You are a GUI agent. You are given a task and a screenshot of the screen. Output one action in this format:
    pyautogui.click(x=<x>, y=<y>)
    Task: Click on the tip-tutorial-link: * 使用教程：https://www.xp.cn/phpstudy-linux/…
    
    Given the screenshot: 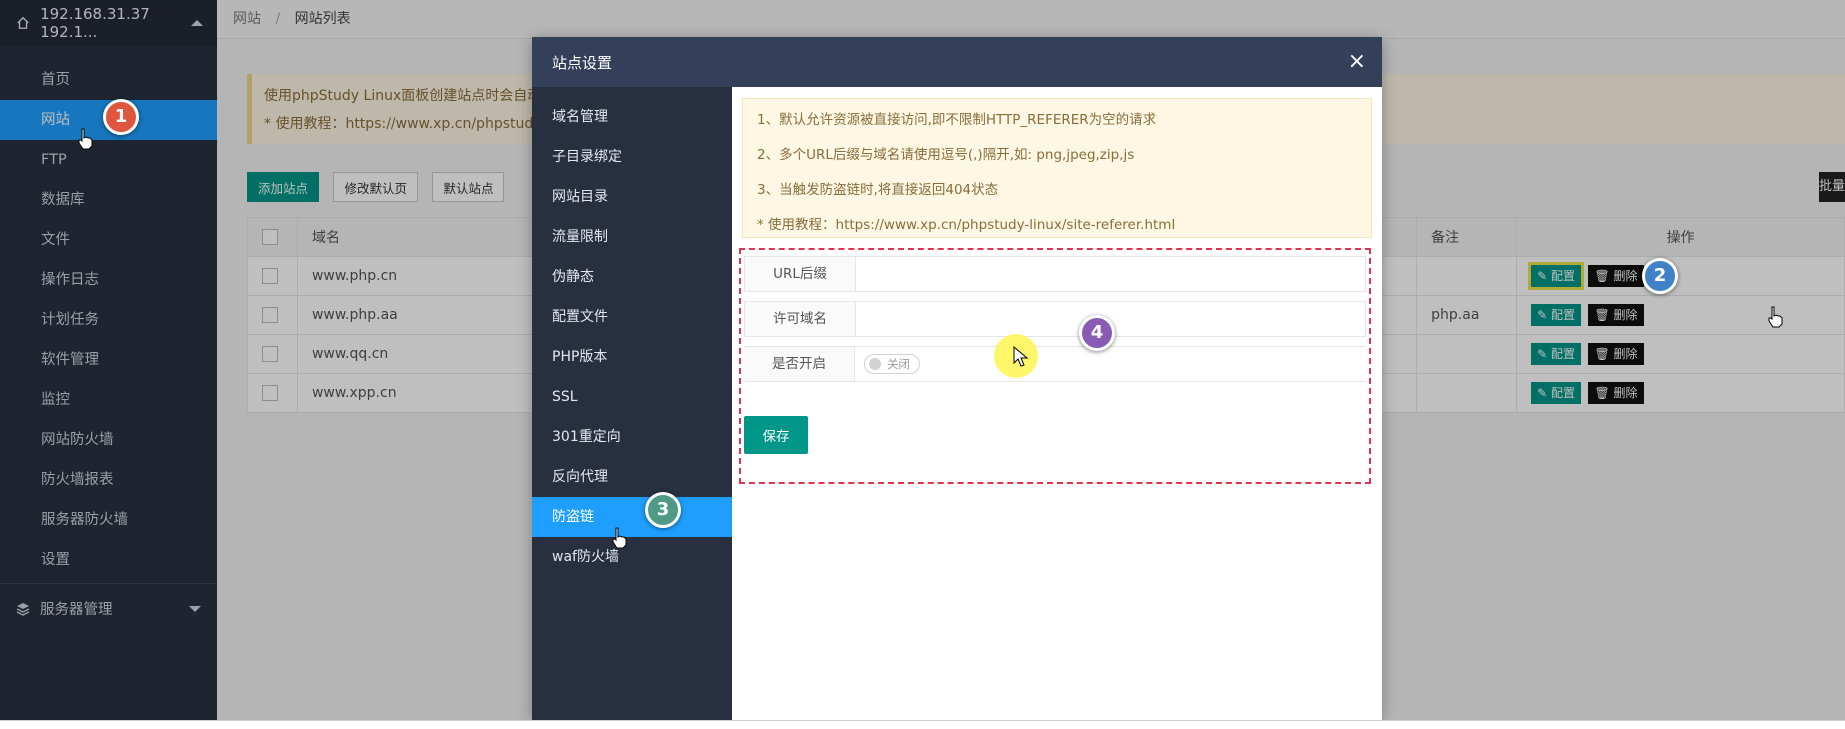 What is the action you would take?
    pyautogui.click(x=1057, y=225)
    